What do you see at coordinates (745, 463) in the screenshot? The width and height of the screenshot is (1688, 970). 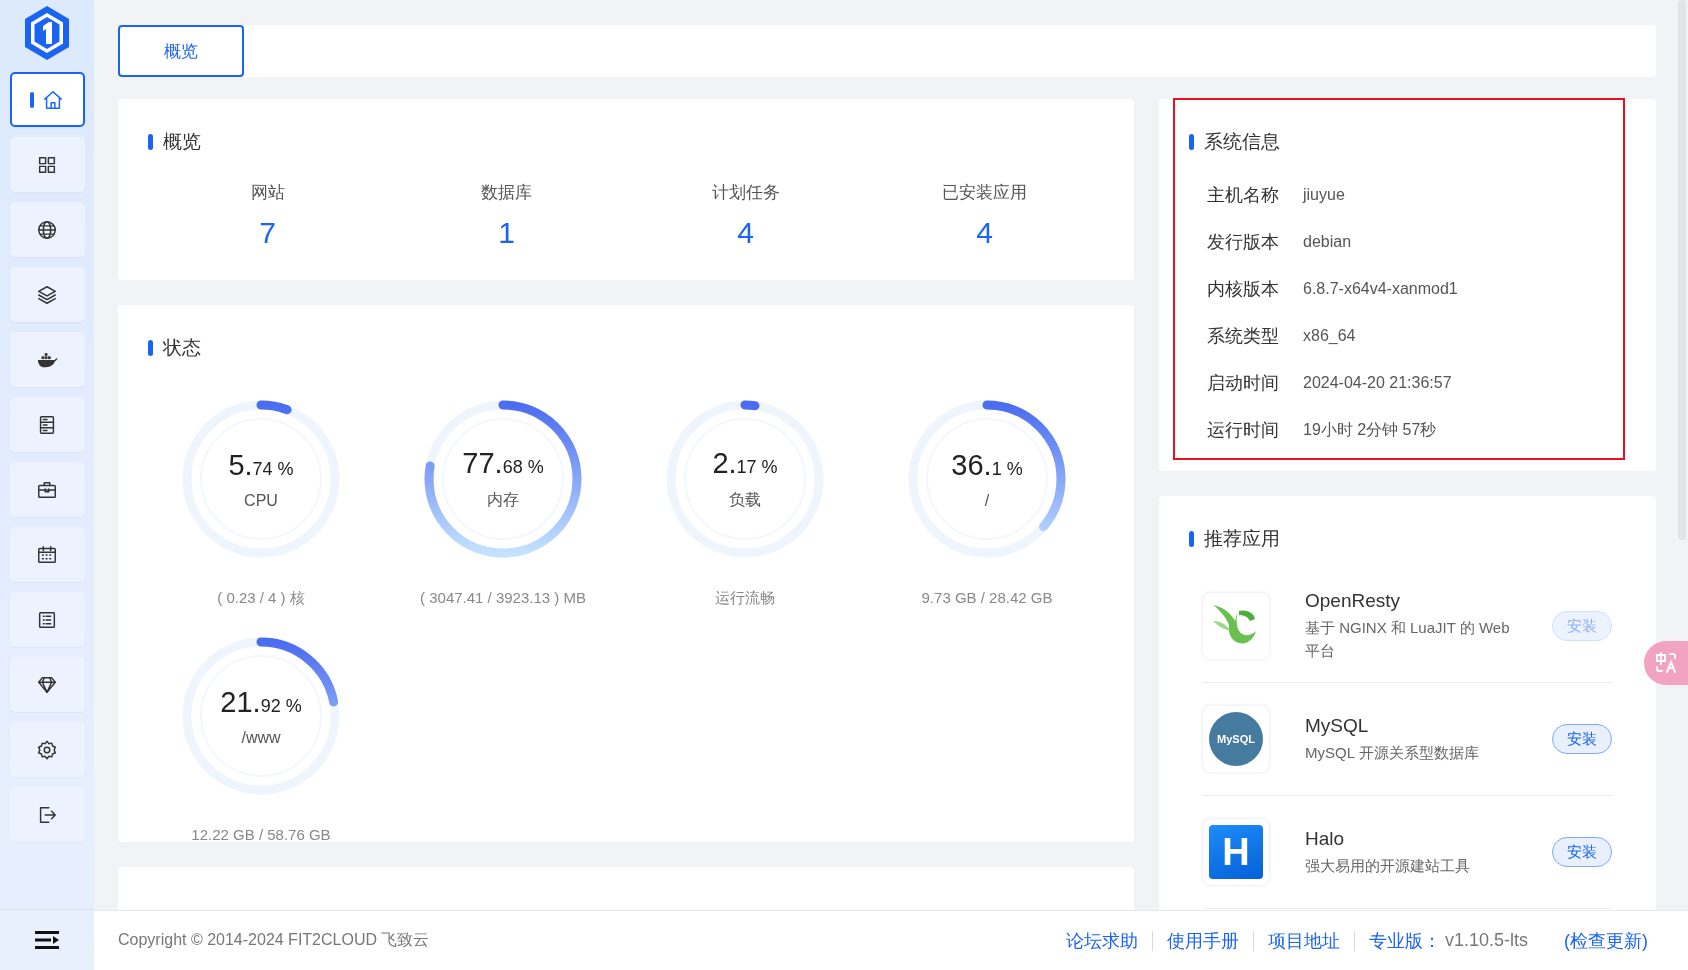 I see `gauge-value: 2.17 %` at bounding box center [745, 463].